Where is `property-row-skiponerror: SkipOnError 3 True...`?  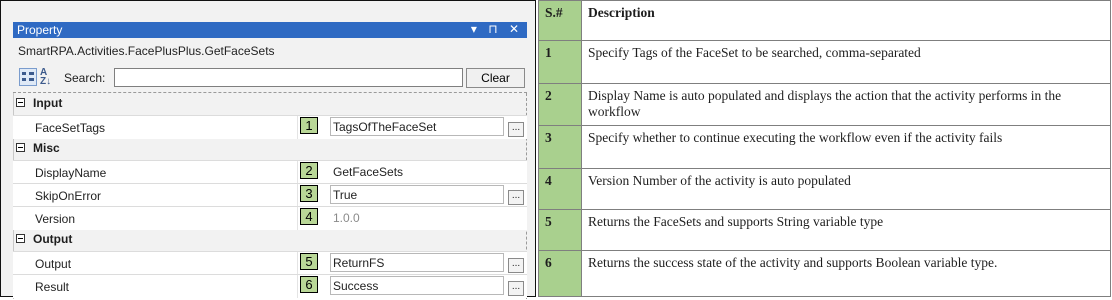
property-row-skiponerror: SkipOnError 3 True... is located at coordinates (270, 195).